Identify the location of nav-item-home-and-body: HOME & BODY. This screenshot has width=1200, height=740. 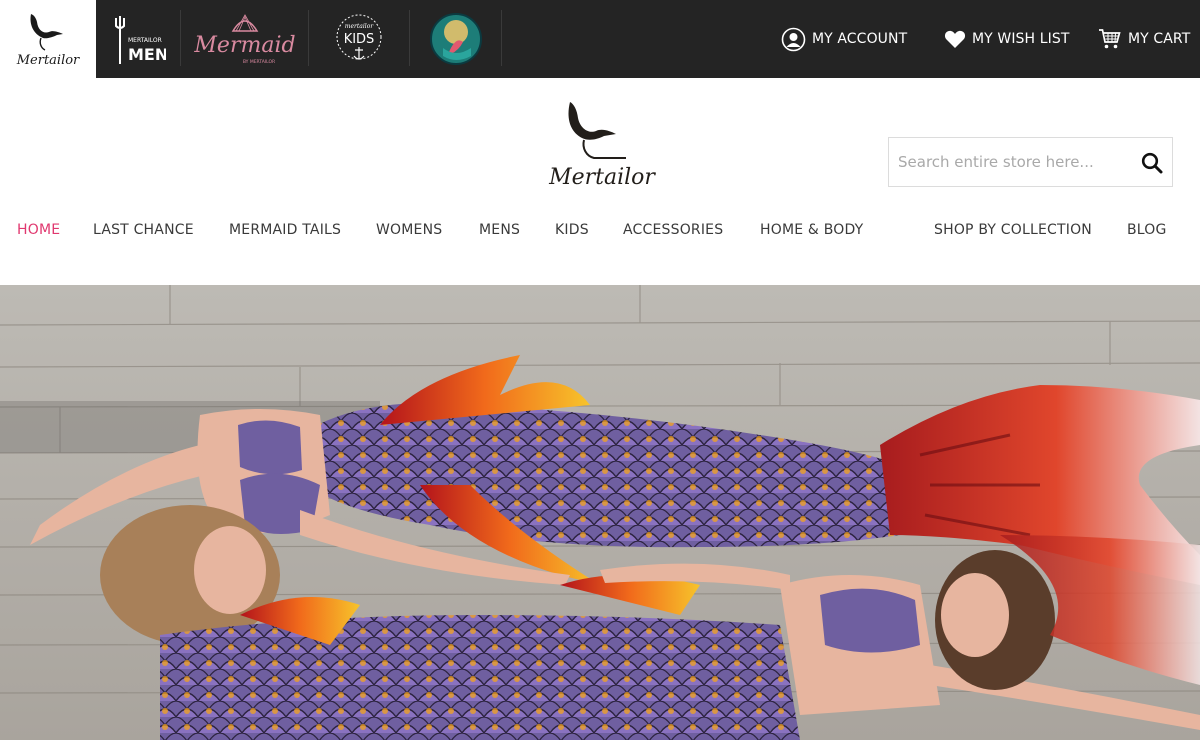
(811, 230).